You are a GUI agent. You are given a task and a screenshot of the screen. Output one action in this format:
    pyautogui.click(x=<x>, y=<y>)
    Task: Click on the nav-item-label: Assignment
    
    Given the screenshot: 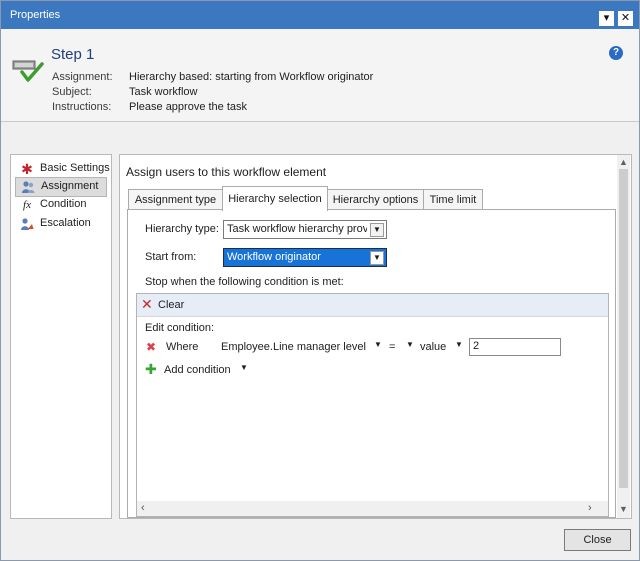 What is the action you would take?
    pyautogui.click(x=70, y=186)
    